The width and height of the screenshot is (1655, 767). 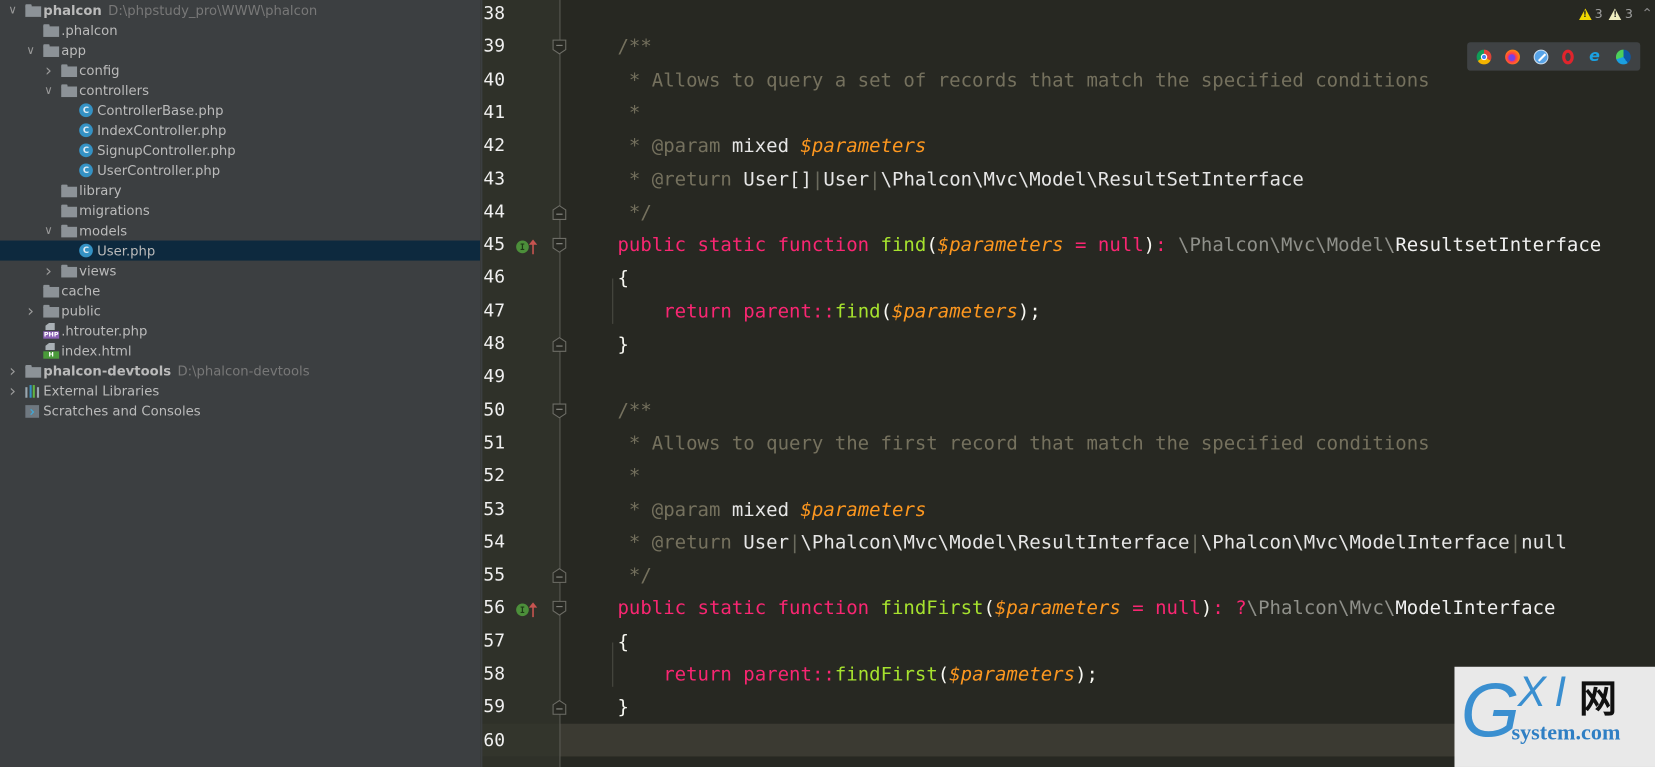 What do you see at coordinates (622, 641) in the screenshot?
I see `code-line: {` at bounding box center [622, 641].